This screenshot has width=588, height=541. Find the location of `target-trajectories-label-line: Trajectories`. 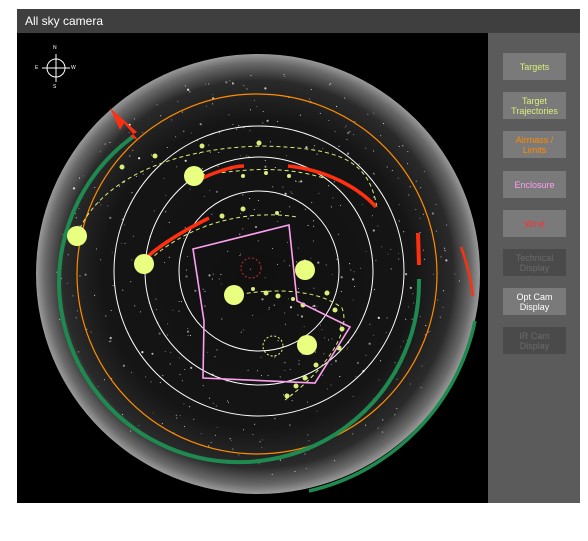

target-trajectories-label-line: Trajectories is located at coordinates (534, 110).